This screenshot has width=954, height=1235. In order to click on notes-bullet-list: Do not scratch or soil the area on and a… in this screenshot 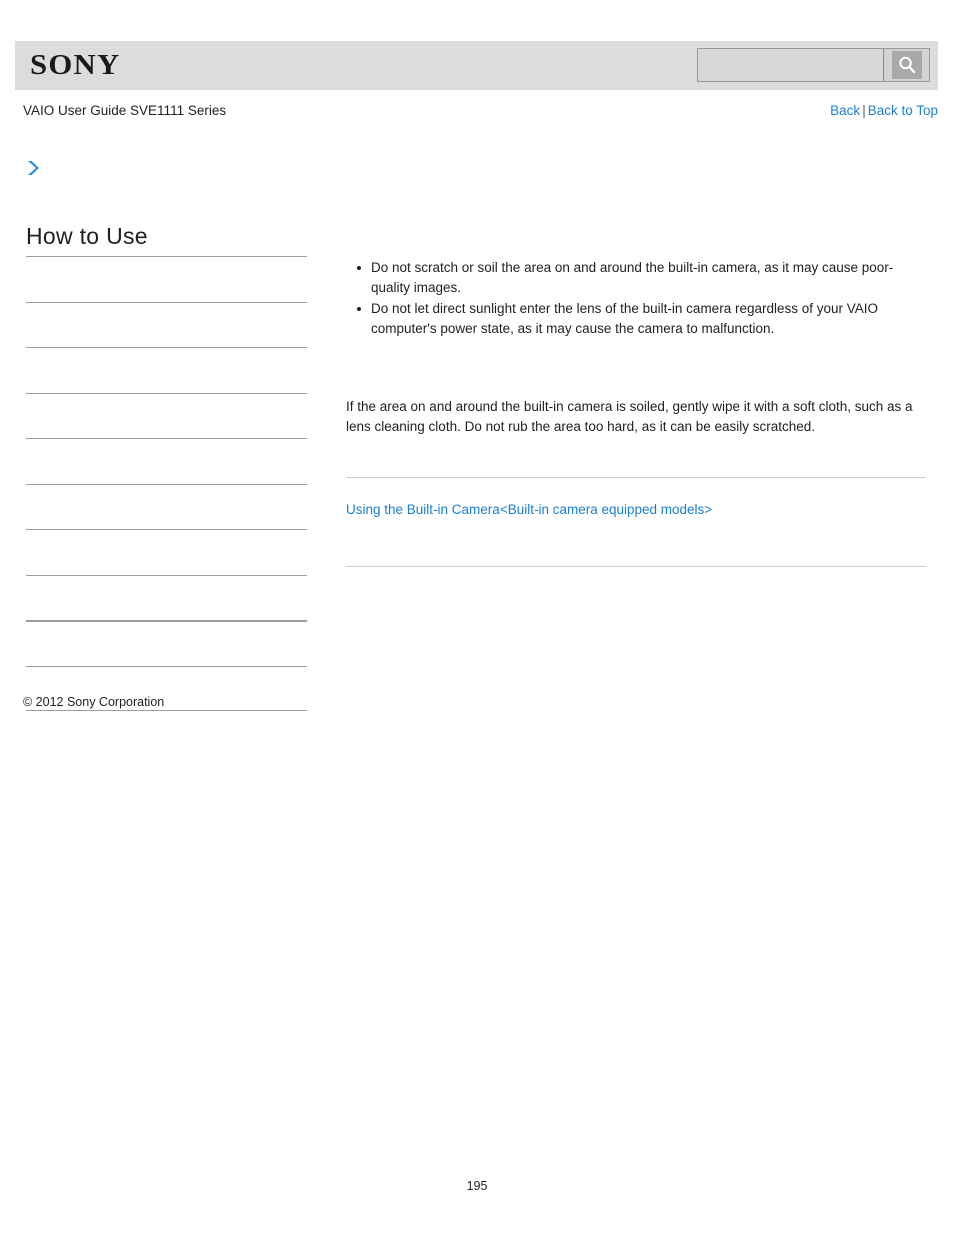, I will do `click(636, 298)`.